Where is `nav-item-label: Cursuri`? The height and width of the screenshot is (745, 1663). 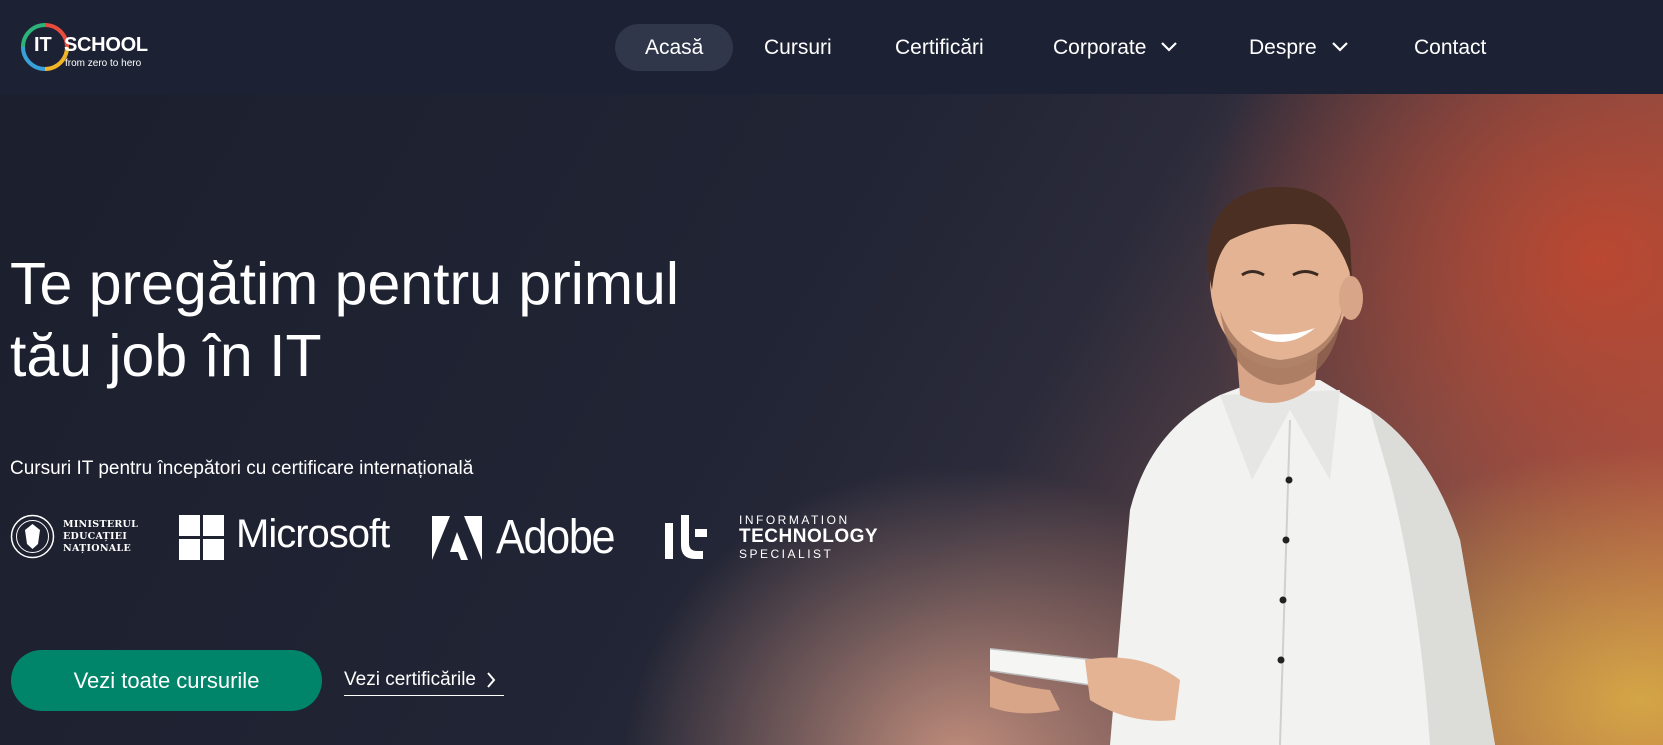 nav-item-label: Cursuri is located at coordinates (798, 47).